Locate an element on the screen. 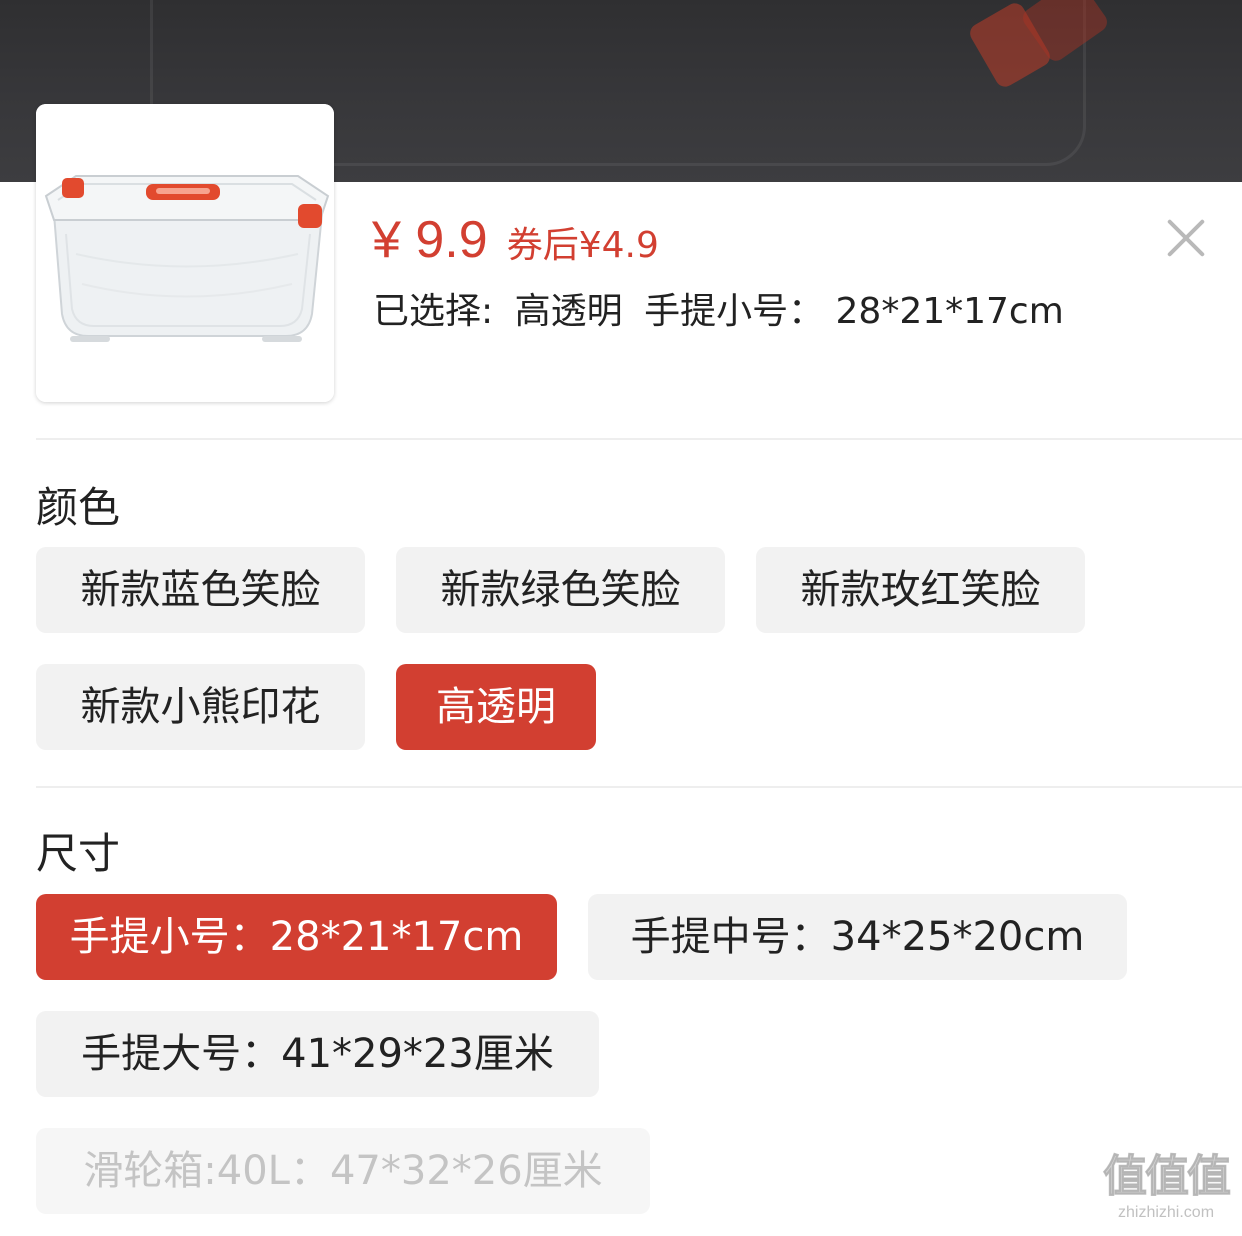 The image size is (1242, 1236). color-option-rose-smile: 新款玫红笑脸 is located at coordinates (920, 590).